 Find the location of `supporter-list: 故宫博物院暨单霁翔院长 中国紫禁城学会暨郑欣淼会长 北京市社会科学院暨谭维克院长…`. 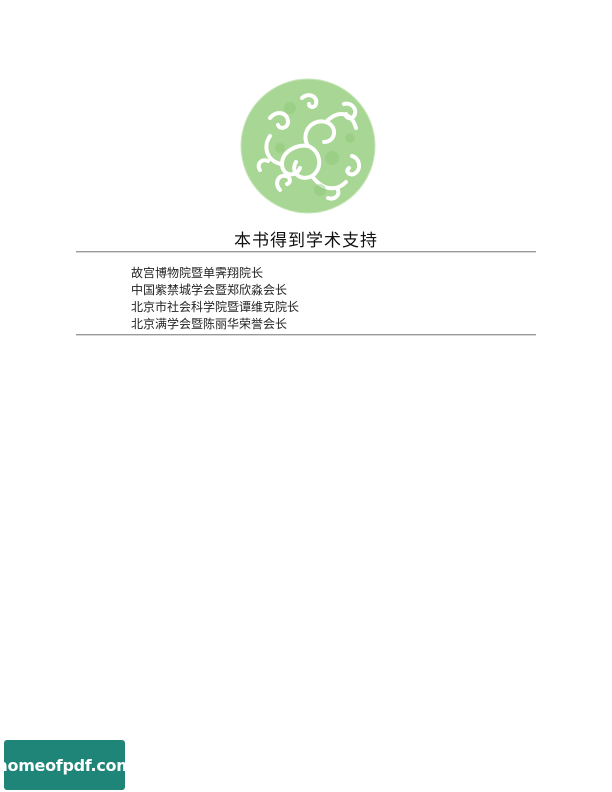

supporter-list: 故宫博物院暨单霁翔院长 中国紫禁城学会暨郑欣淼会长 北京市社会科学院暨谭维克院长… is located at coordinates (215, 299).